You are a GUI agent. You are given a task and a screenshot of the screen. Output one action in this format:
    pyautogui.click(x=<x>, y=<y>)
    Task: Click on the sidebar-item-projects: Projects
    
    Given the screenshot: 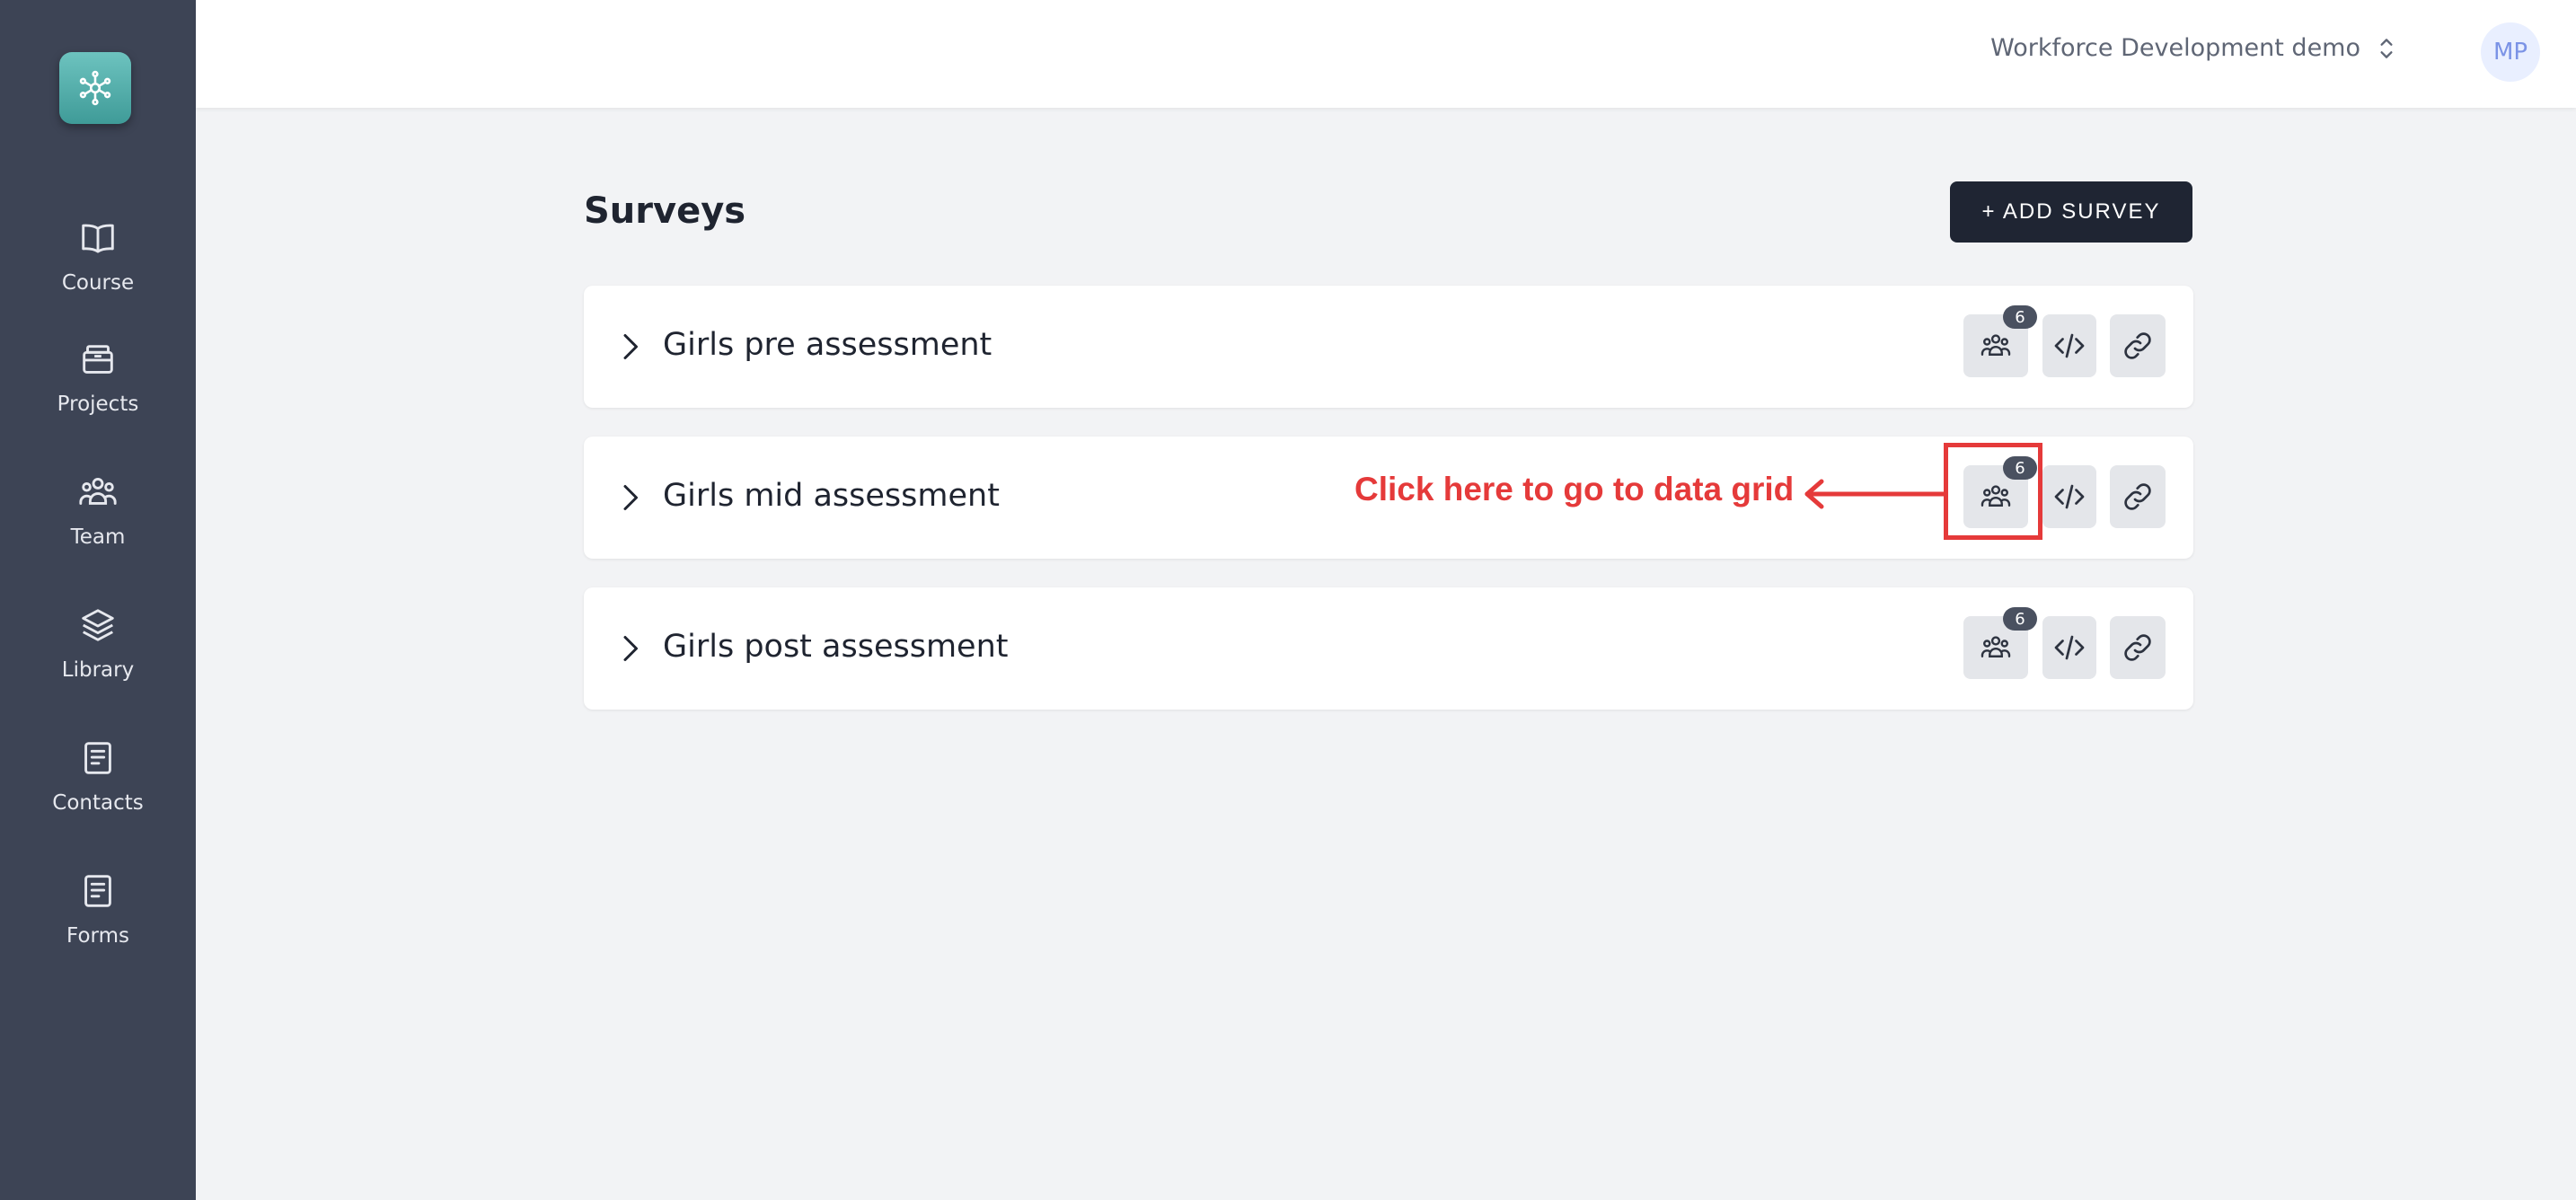 What is the action you would take?
    pyautogui.click(x=98, y=377)
    